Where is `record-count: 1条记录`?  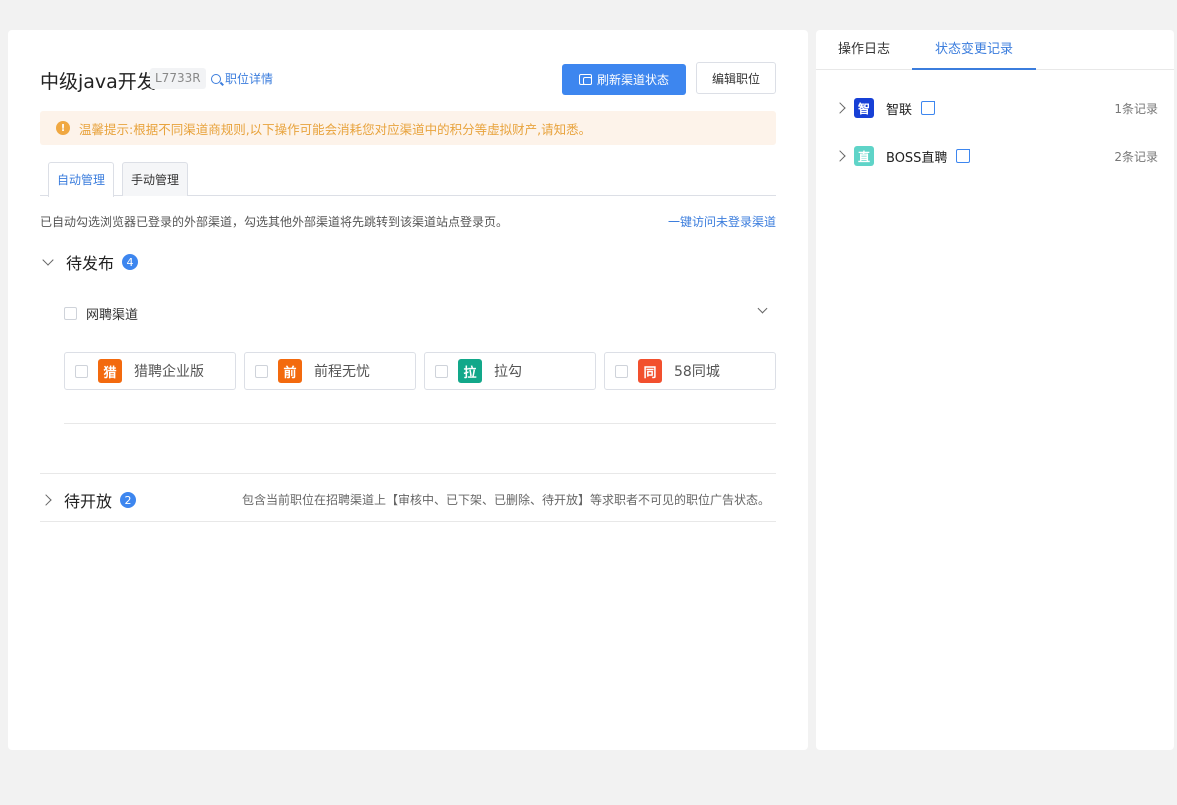 record-count: 1条记录 is located at coordinates (1136, 108).